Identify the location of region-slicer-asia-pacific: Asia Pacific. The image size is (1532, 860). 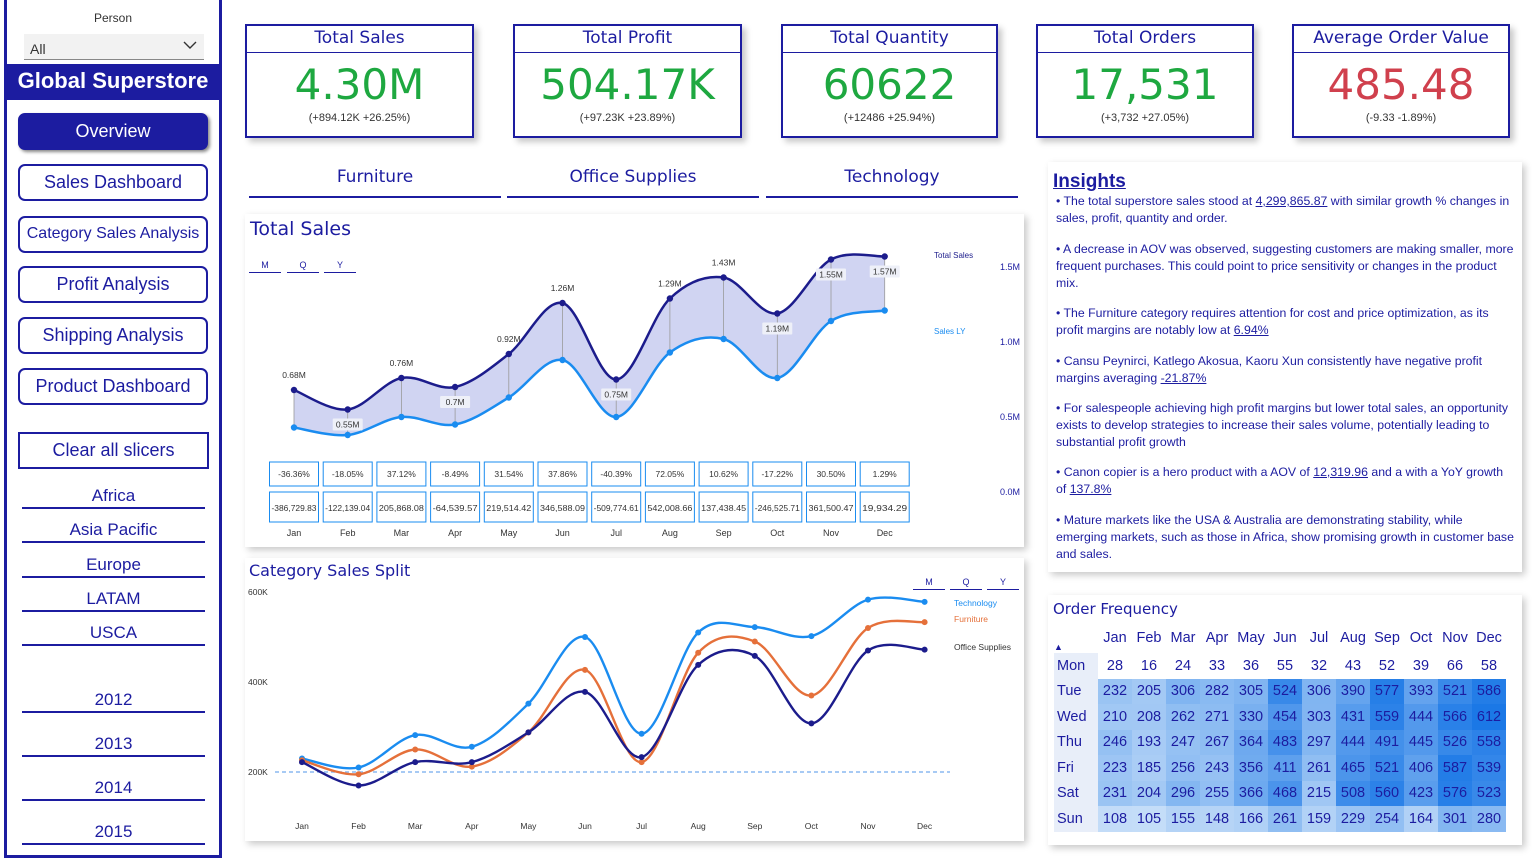
(113, 531).